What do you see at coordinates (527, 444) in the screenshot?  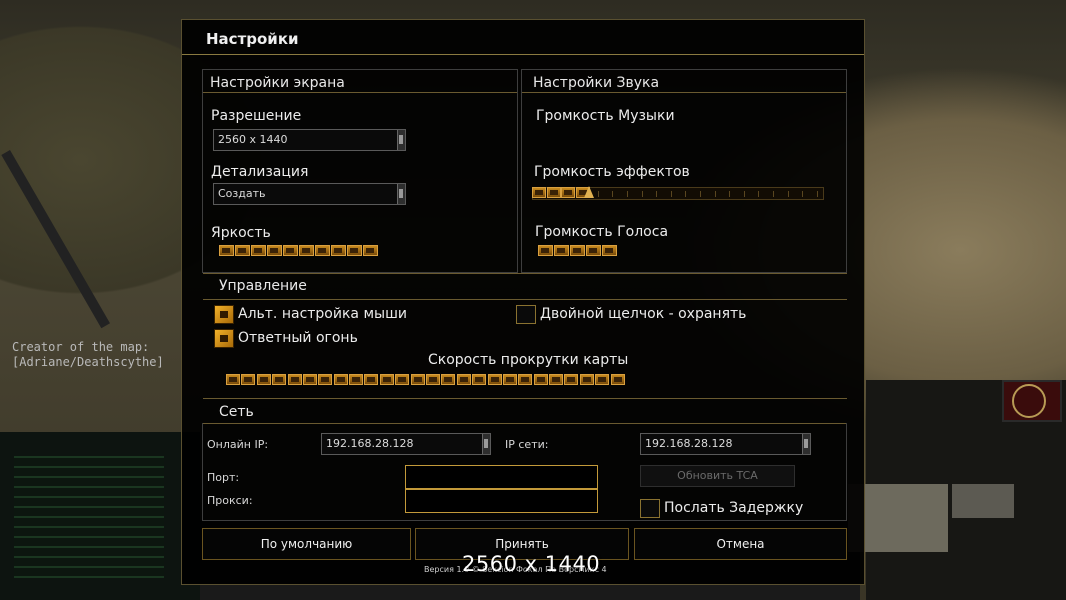 I see `lan-ip-label: IP сети:` at bounding box center [527, 444].